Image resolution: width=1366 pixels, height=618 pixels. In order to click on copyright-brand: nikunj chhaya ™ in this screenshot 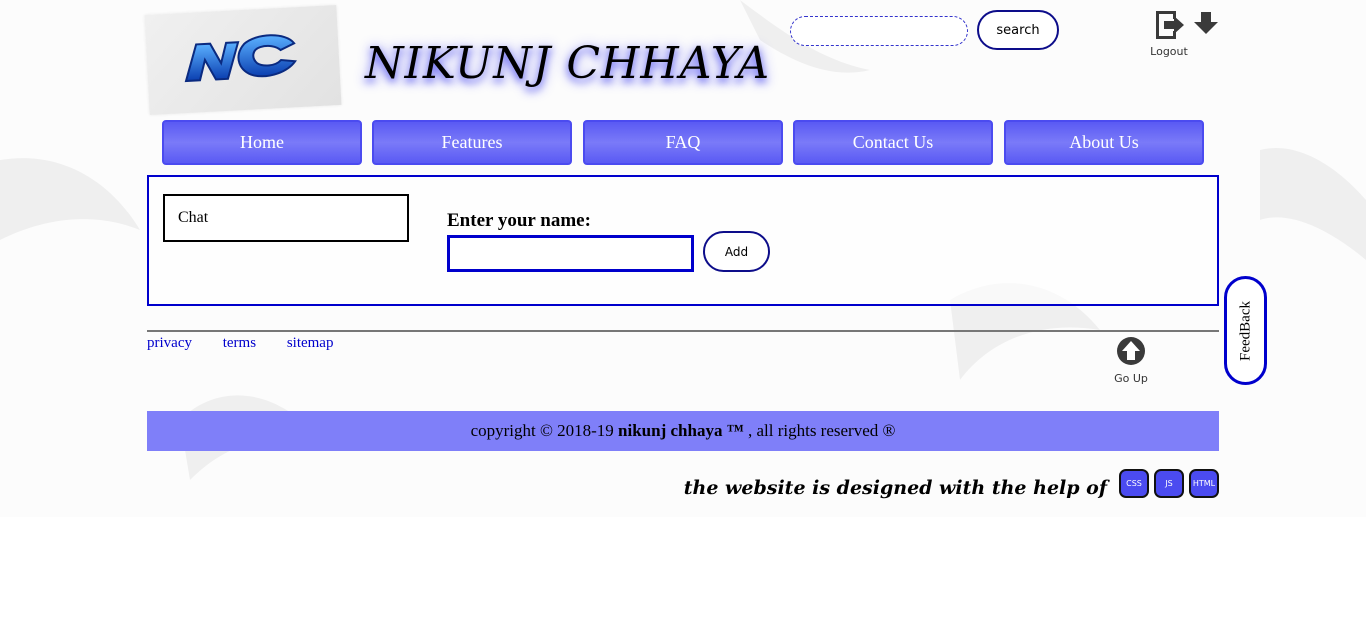, I will do `click(681, 430)`.